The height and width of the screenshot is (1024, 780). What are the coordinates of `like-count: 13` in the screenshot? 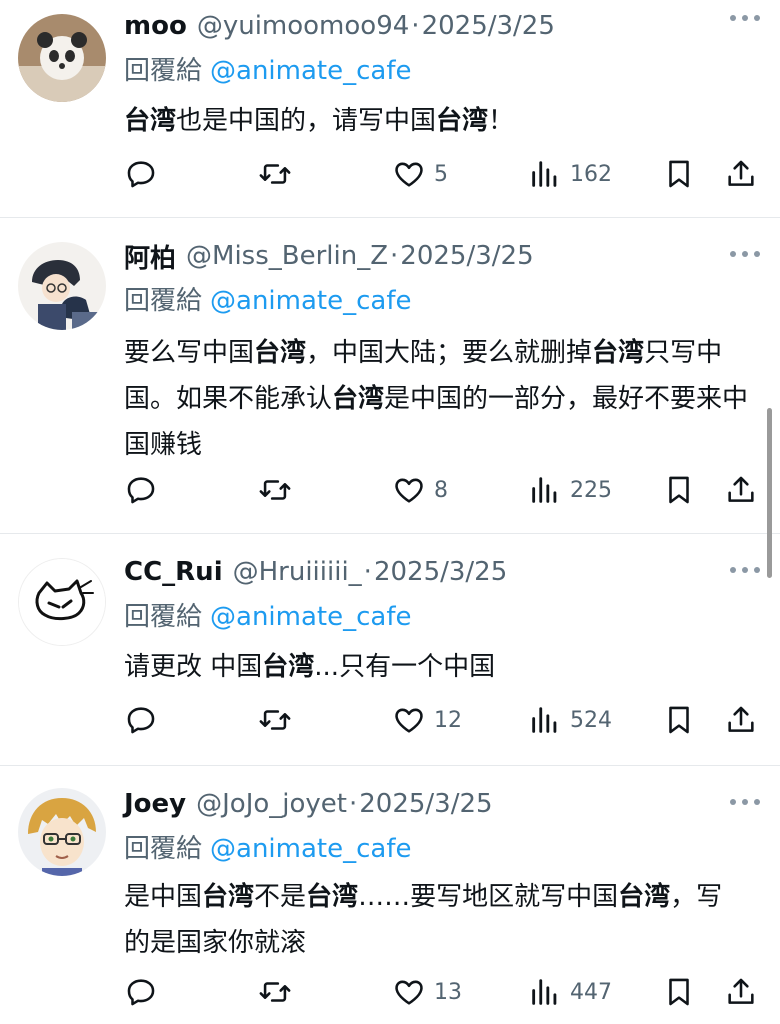 It's located at (448, 992).